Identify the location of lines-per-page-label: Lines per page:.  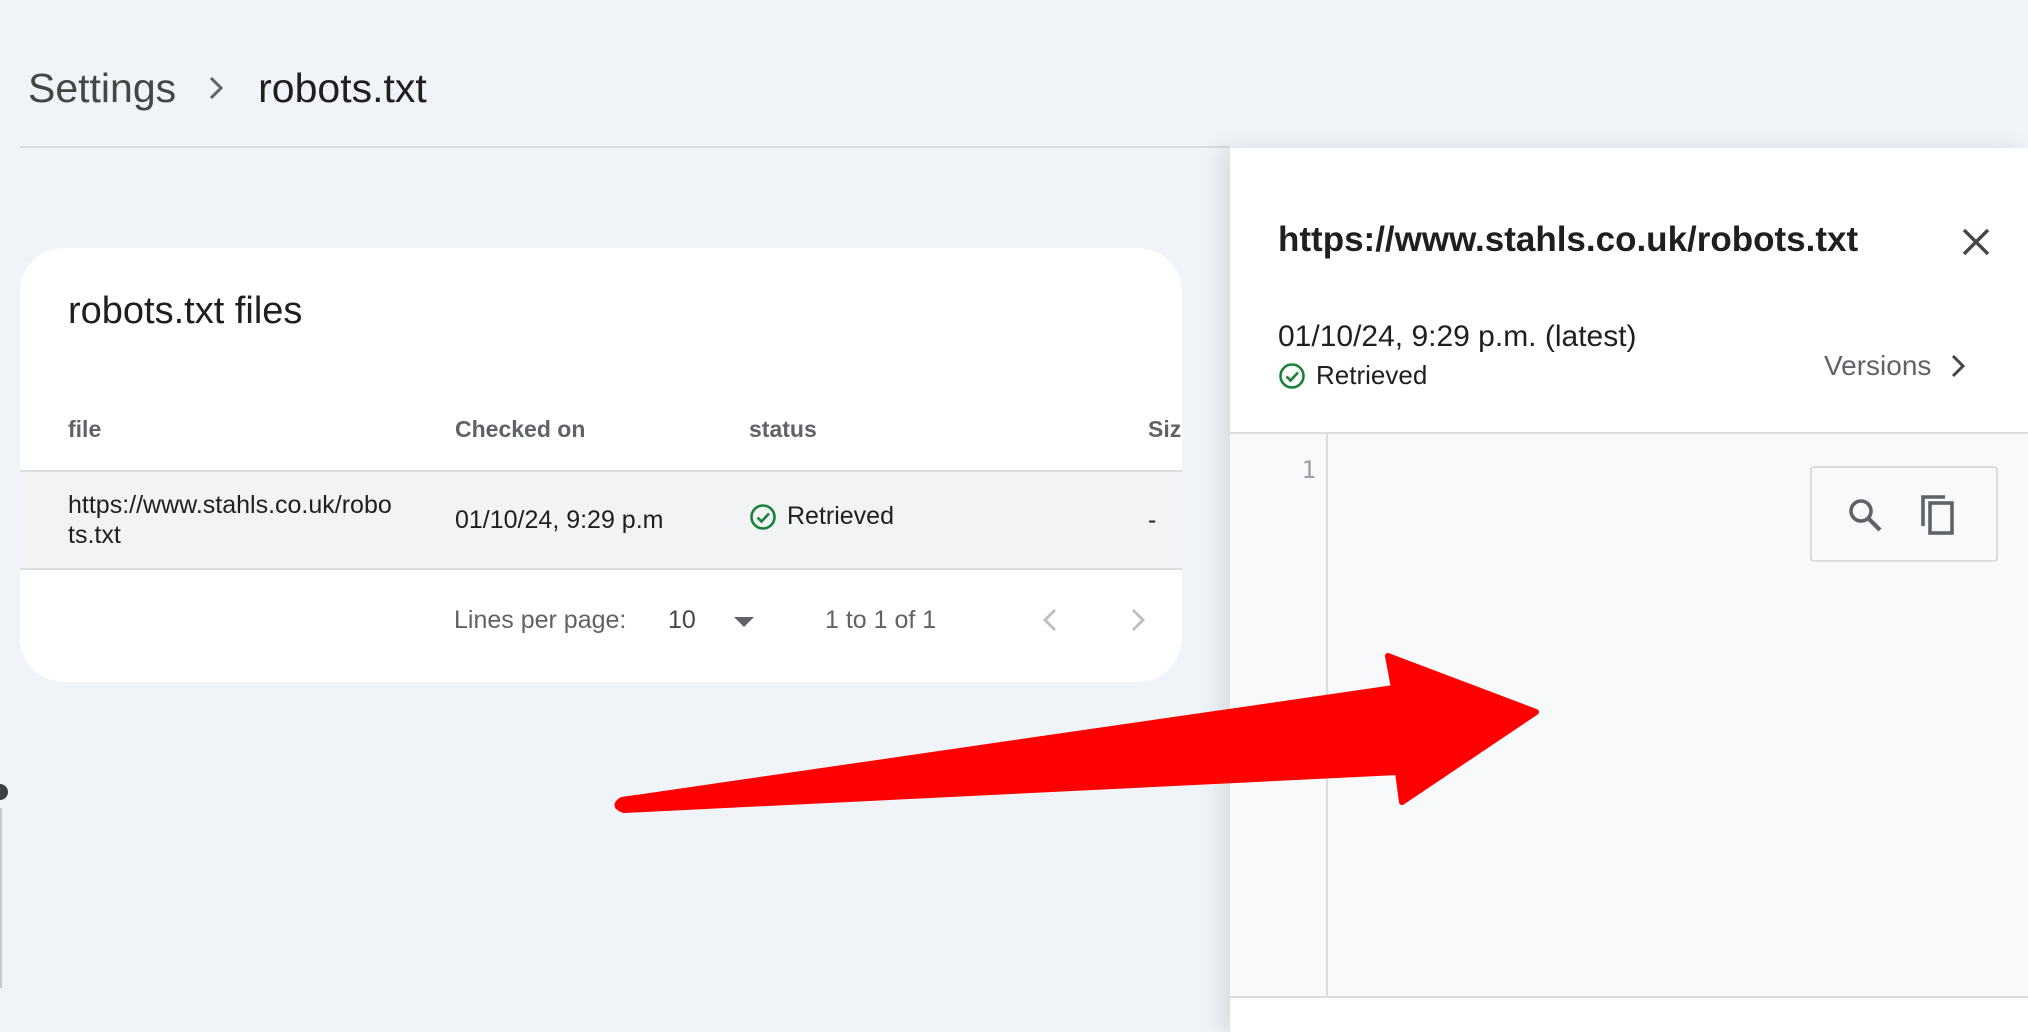
(540, 620).